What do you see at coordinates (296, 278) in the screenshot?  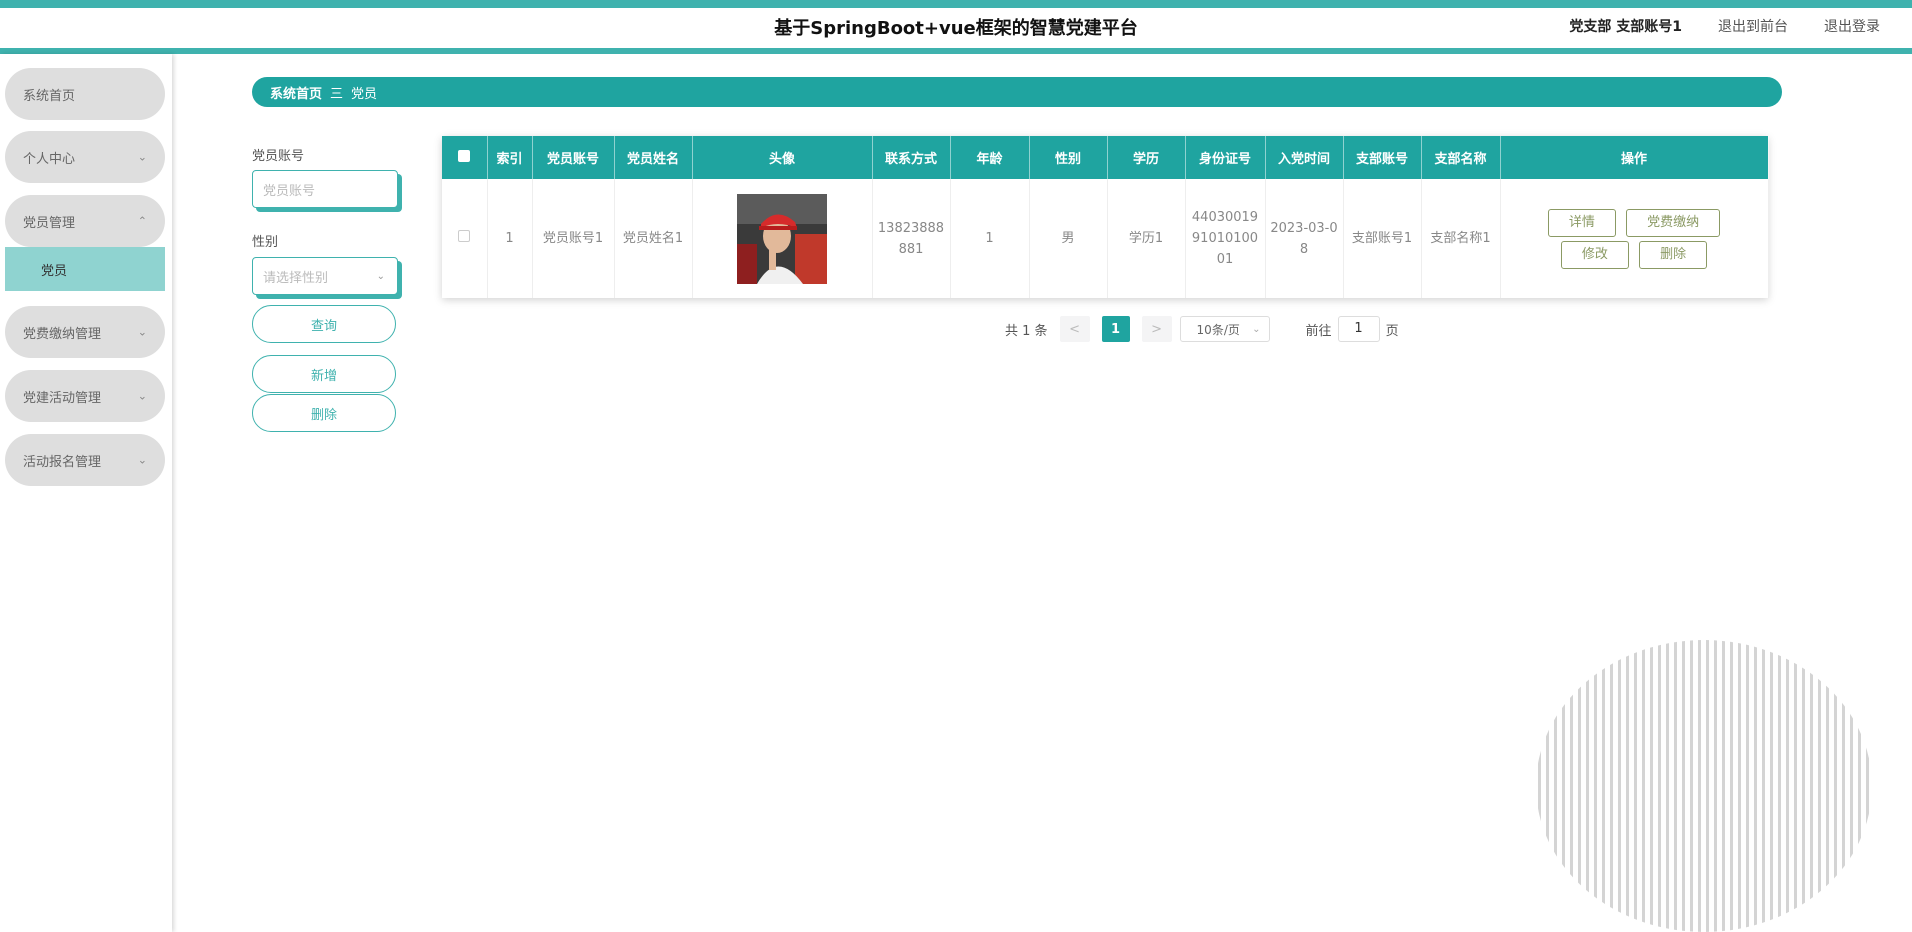 I see `gender-placeholder: 请选择性别` at bounding box center [296, 278].